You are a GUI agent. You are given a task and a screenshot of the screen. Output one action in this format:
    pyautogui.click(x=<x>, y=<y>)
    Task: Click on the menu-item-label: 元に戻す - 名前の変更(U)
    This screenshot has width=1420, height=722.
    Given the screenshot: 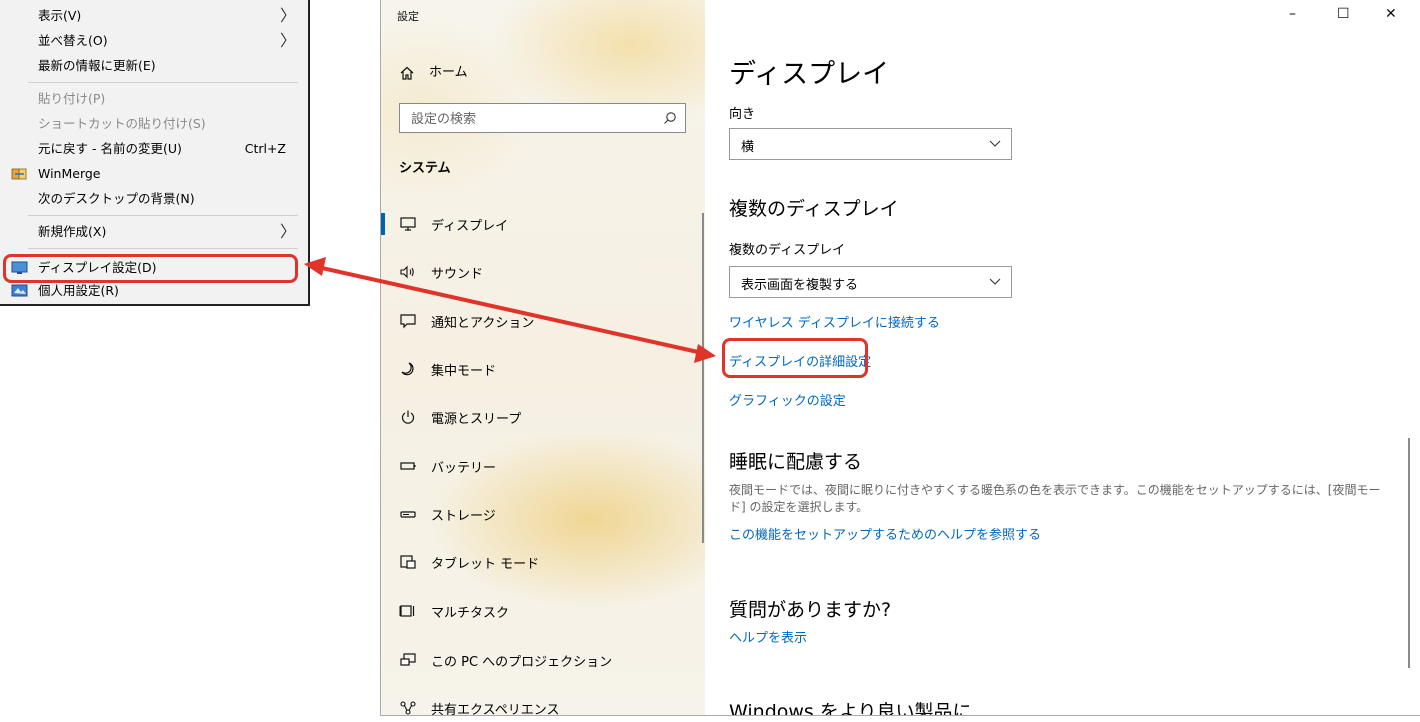 What is the action you would take?
    pyautogui.click(x=110, y=148)
    